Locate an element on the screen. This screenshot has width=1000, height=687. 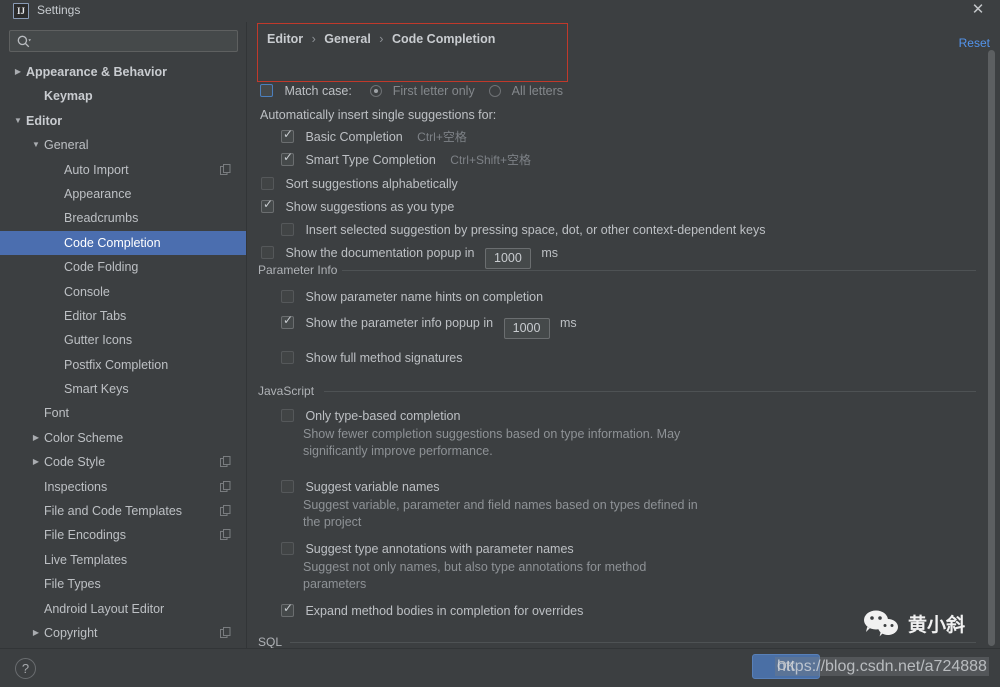
breadcrumb-item-general: General is located at coordinates (347, 39).